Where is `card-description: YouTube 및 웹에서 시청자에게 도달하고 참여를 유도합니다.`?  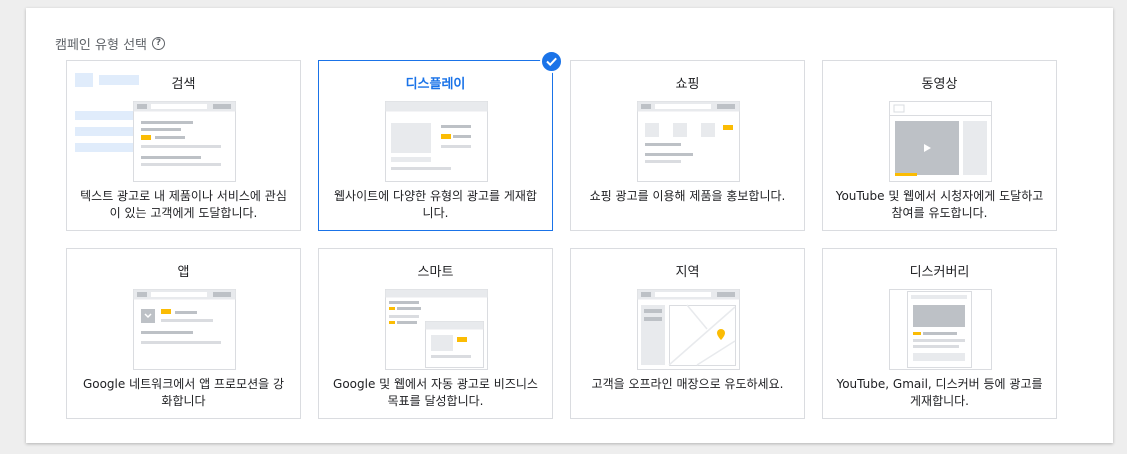
card-description: YouTube 및 웹에서 시청자에게 도달하고 참여를 유도합니다. is located at coordinates (939, 204).